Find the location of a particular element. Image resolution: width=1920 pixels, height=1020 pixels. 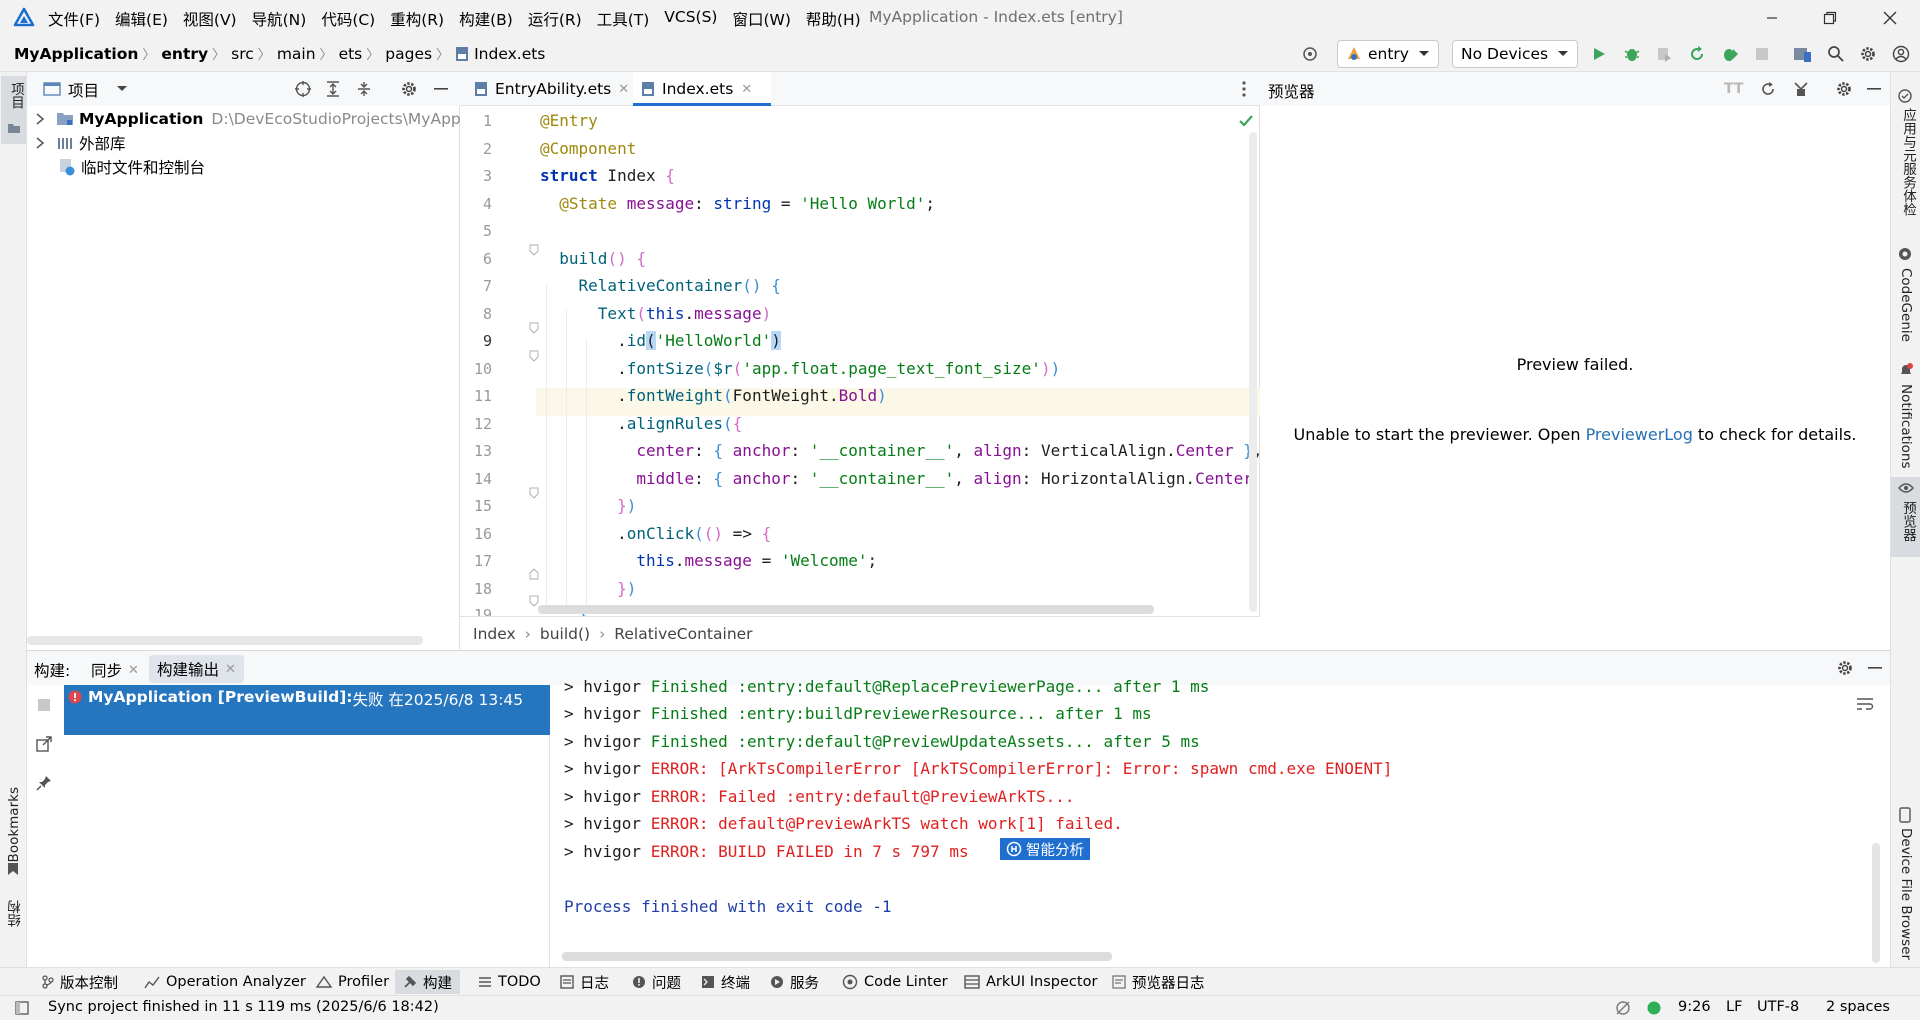

breadcrumb-module: entry is located at coordinates (184, 54).